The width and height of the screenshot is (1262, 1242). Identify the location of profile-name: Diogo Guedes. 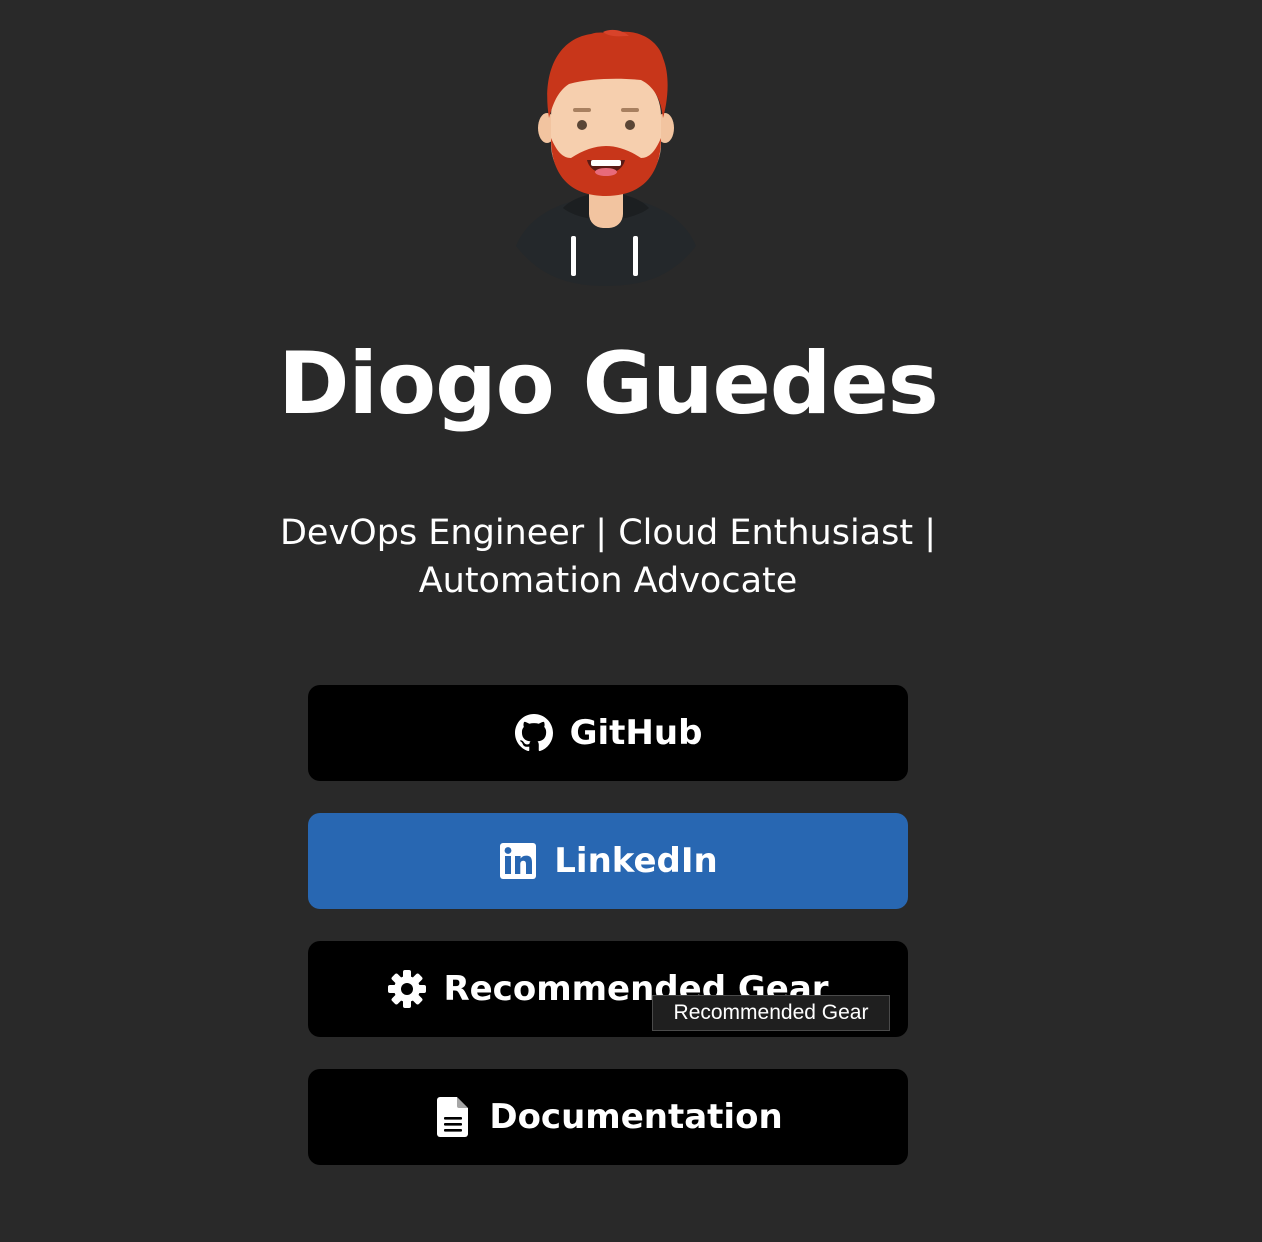
(608, 384).